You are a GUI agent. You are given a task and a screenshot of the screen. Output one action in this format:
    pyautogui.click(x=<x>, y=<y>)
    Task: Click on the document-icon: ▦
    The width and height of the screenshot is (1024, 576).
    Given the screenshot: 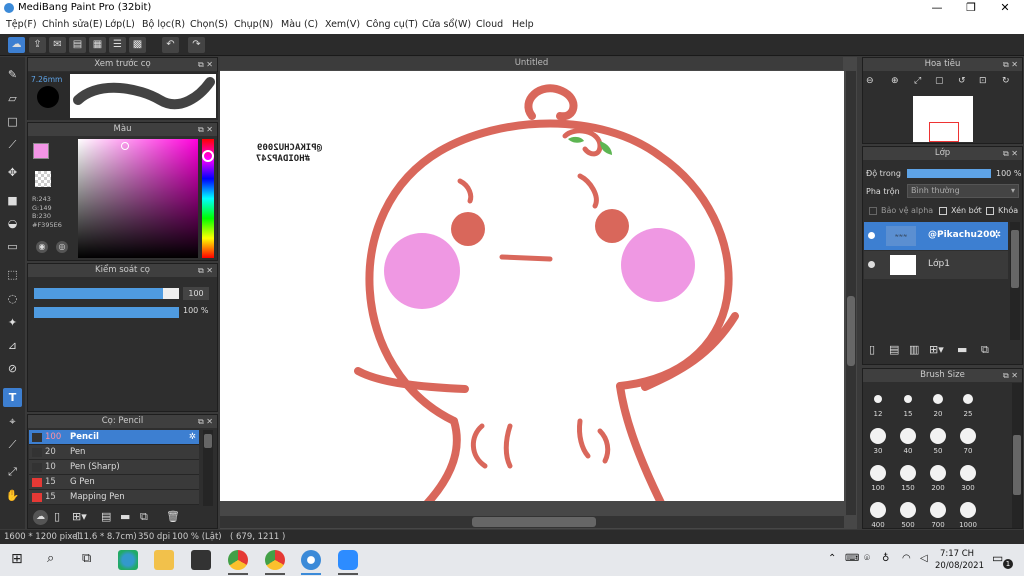 What is the action you would take?
    pyautogui.click(x=97, y=45)
    